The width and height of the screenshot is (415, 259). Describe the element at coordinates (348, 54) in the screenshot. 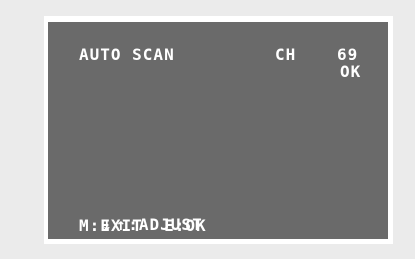

I see `channel-number: 69` at that location.